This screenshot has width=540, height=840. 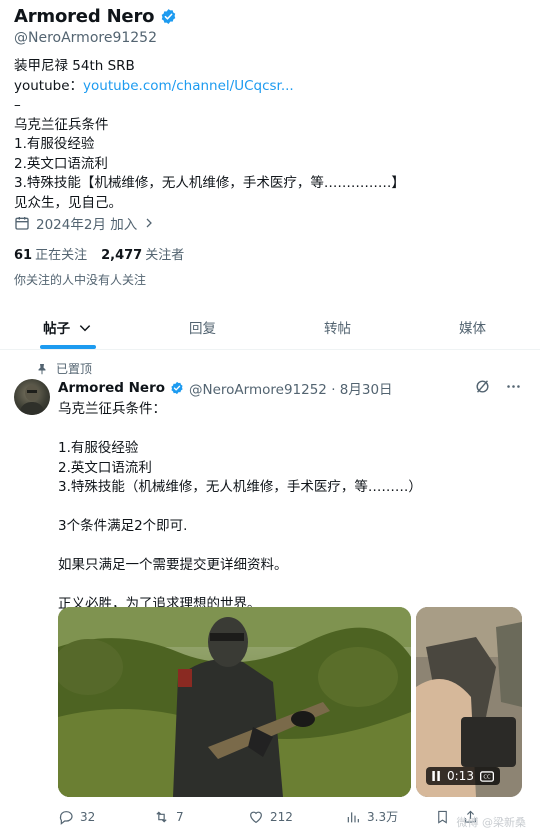 What do you see at coordinates (85, 38) in the screenshot?
I see `profile-handle: @NeroArmore91252` at bounding box center [85, 38].